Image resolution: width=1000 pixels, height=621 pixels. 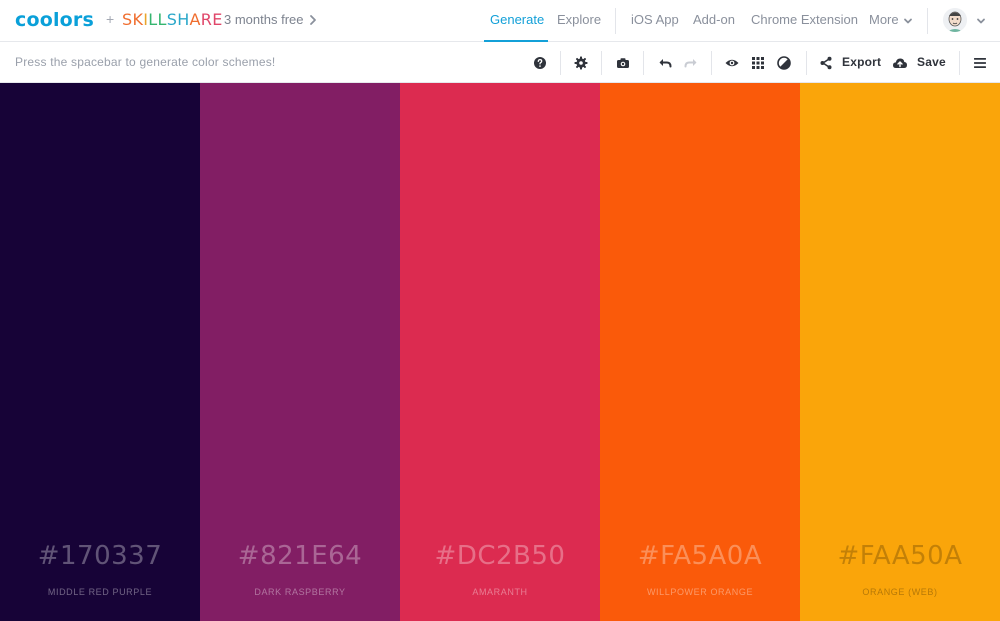 What do you see at coordinates (900, 592) in the screenshot?
I see `swatch-color-name: ORANGE (WEB)` at bounding box center [900, 592].